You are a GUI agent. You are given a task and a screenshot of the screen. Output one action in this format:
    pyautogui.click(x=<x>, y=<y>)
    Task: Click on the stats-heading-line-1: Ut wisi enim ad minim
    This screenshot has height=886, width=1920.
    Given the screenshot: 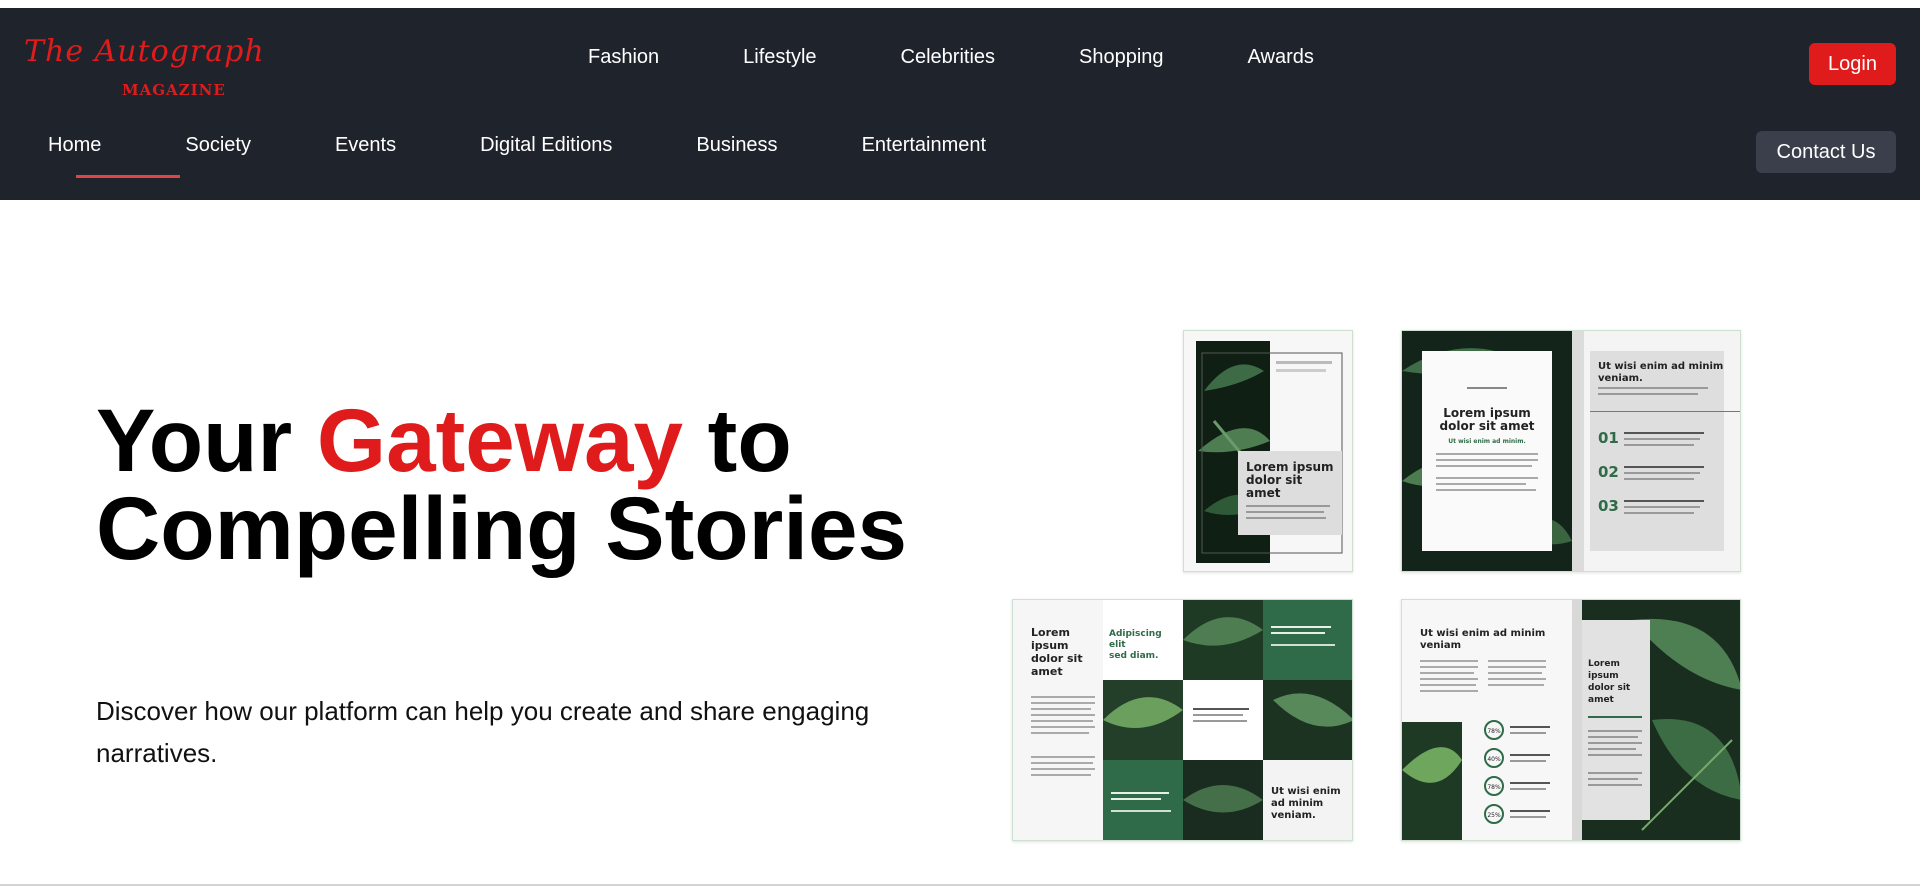 What is the action you would take?
    pyautogui.click(x=1482, y=633)
    